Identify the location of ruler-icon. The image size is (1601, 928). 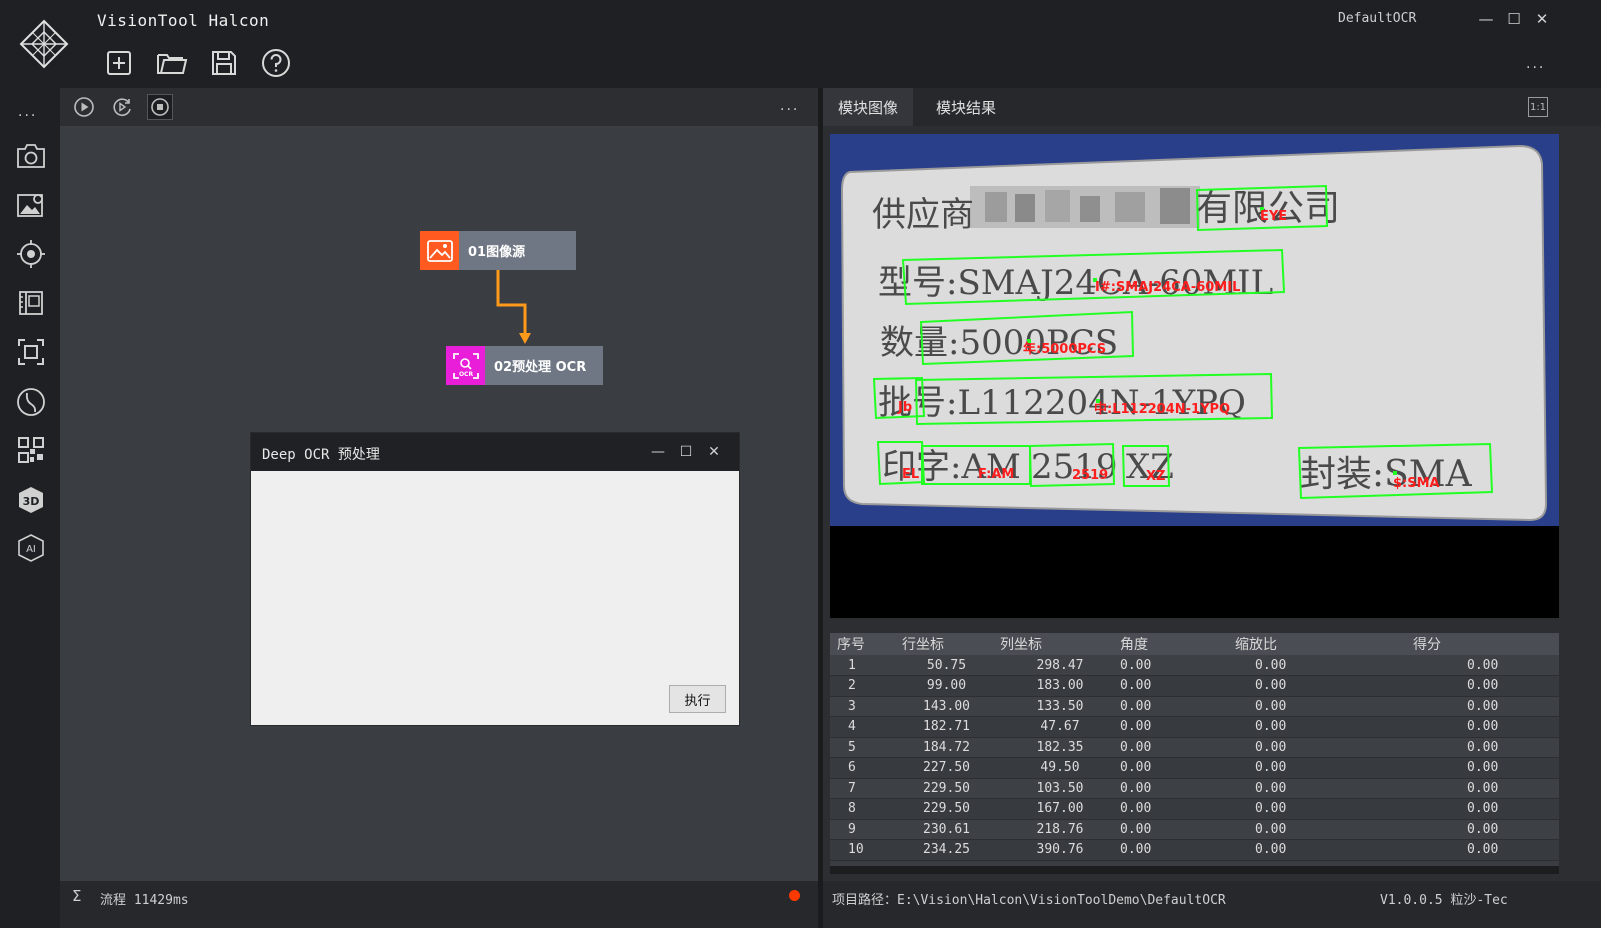
(31, 303).